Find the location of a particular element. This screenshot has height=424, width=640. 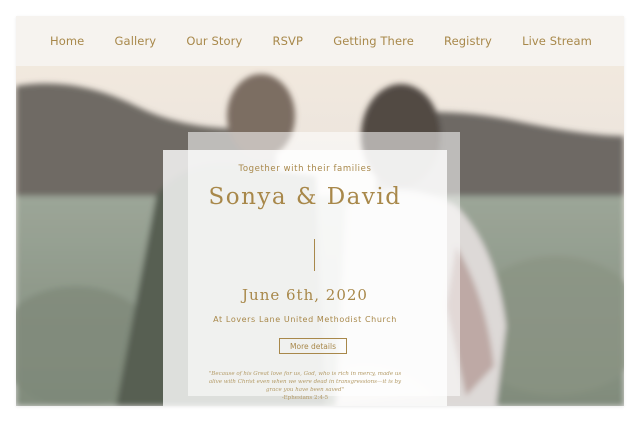

together-subtitle: Together with their families is located at coordinates (305, 169).